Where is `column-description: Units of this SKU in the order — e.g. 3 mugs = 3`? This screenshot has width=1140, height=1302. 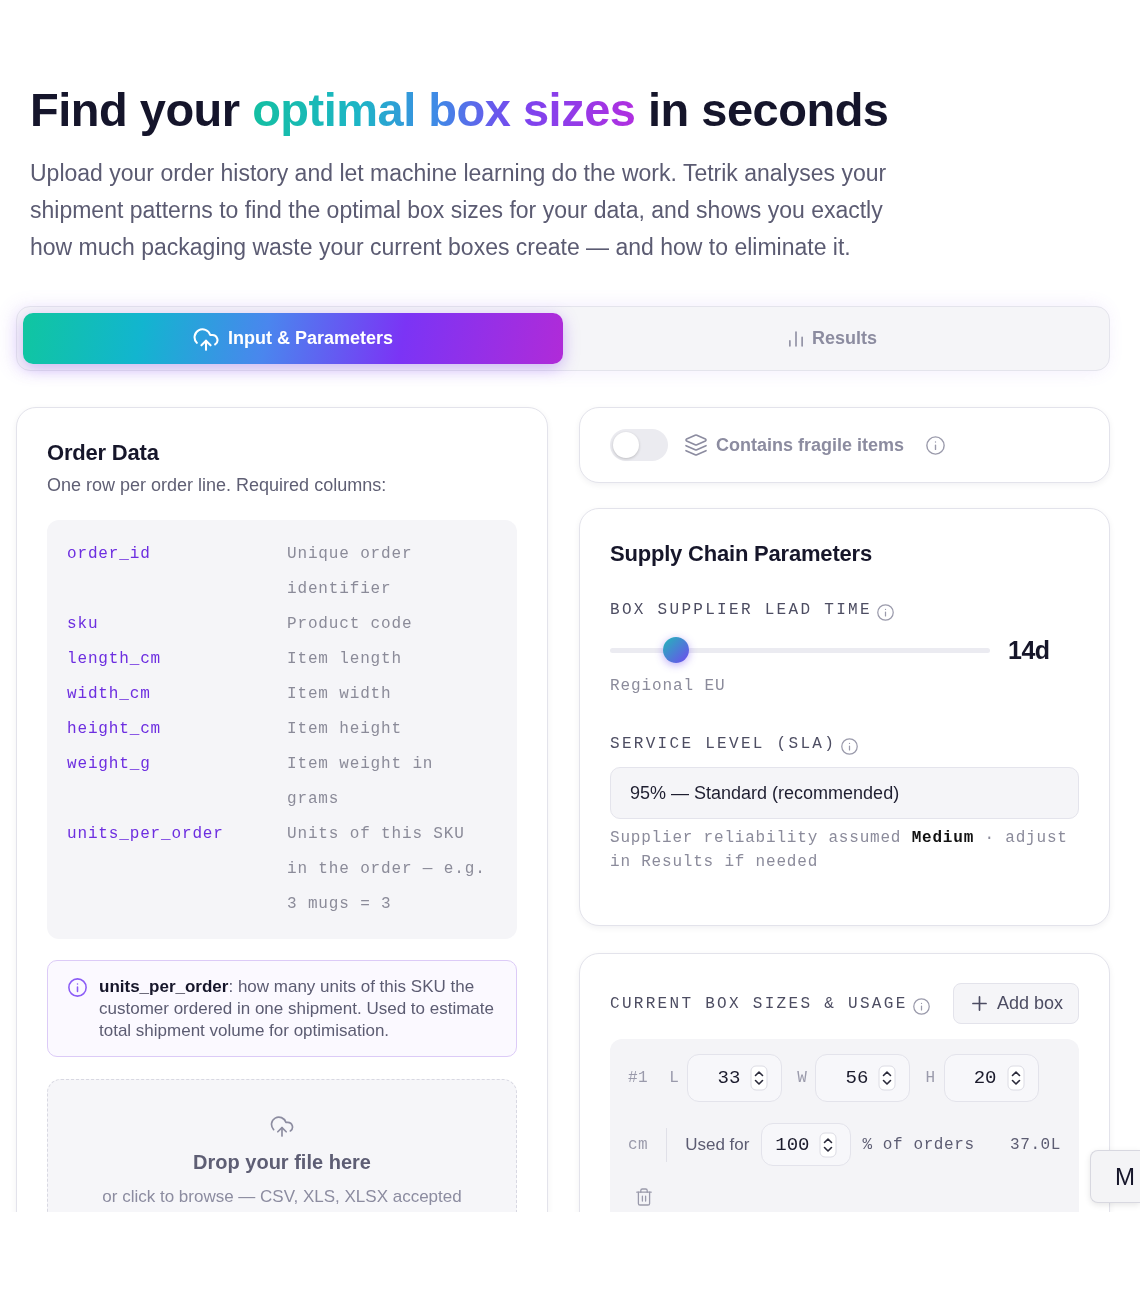 column-description: Units of this SKU in the order — e.g. 3 mugs = 3 is located at coordinates (387, 869).